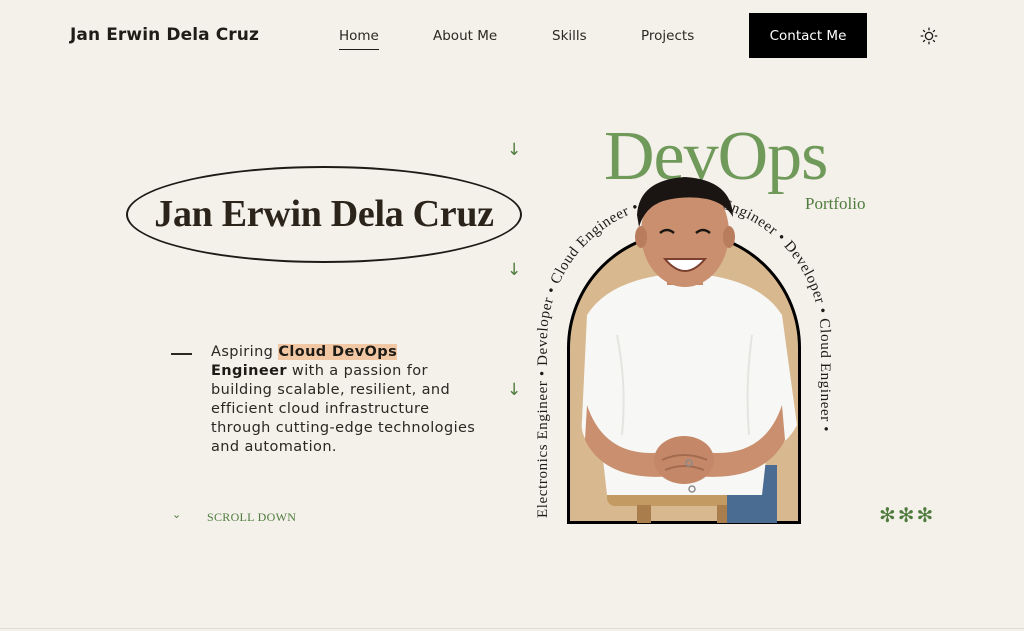 The width and height of the screenshot is (1024, 631). I want to click on hero-name: Jan Erwin Dela Cruz, so click(324, 214).